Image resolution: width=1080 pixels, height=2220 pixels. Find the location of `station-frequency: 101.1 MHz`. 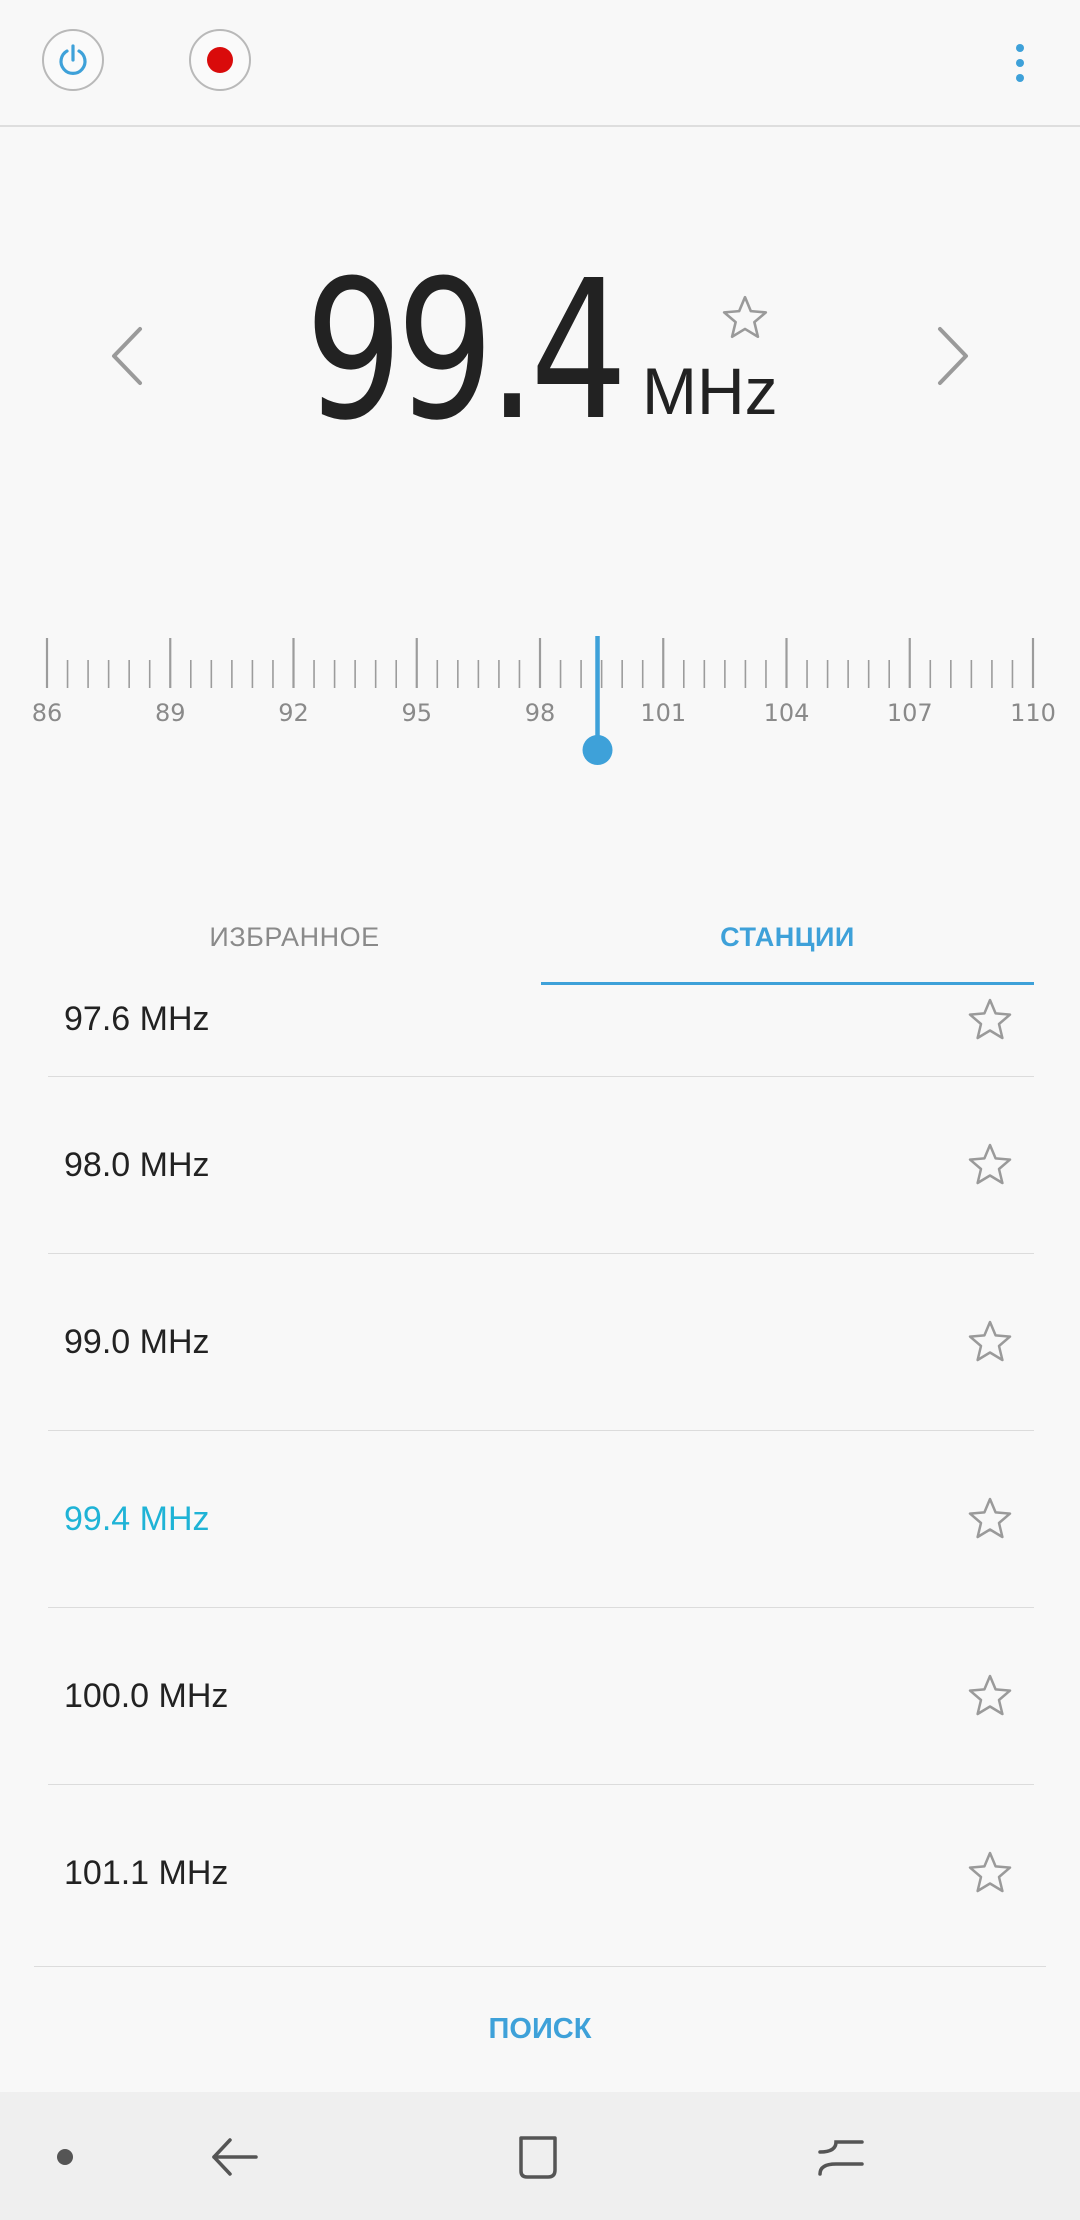

station-frequency: 101.1 MHz is located at coordinates (146, 1873).